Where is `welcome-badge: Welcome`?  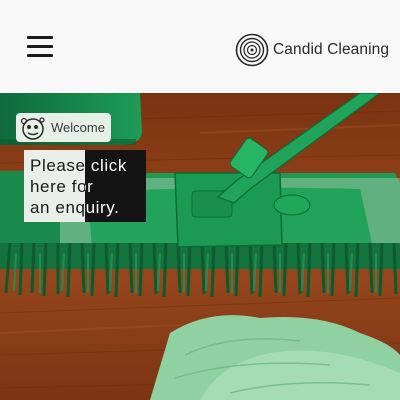 welcome-badge: Welcome is located at coordinates (63, 127).